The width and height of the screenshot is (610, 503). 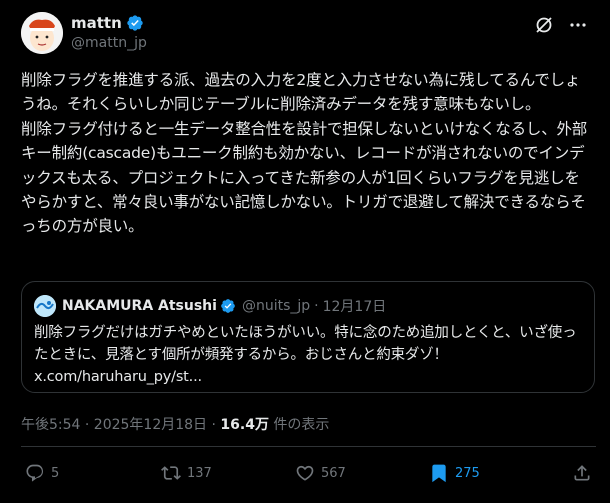 I want to click on verified-badge-icon, so click(x=135, y=23).